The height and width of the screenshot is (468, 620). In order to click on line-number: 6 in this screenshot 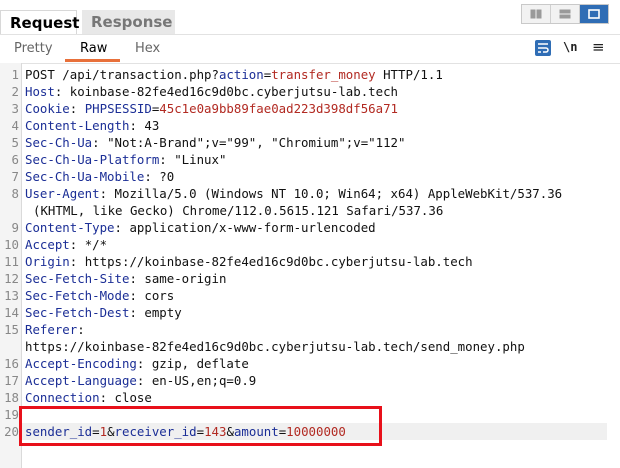, I will do `click(15, 159)`.